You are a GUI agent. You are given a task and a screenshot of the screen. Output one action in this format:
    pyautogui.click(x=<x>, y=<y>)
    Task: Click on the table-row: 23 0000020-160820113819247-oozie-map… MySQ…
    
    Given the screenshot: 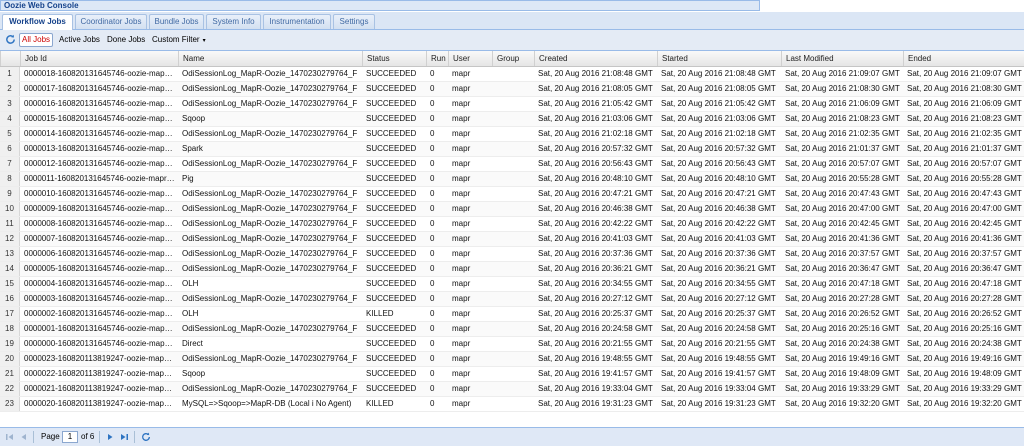 What is the action you would take?
    pyautogui.click(x=512, y=404)
    